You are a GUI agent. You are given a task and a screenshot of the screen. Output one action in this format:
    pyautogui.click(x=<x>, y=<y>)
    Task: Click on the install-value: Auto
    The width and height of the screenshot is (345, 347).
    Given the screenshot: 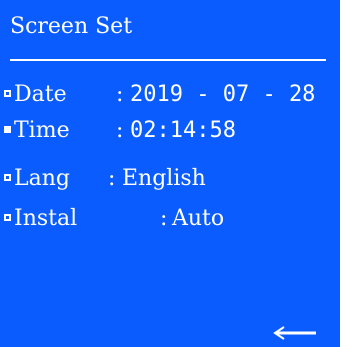 What is the action you would take?
    pyautogui.click(x=198, y=219)
    